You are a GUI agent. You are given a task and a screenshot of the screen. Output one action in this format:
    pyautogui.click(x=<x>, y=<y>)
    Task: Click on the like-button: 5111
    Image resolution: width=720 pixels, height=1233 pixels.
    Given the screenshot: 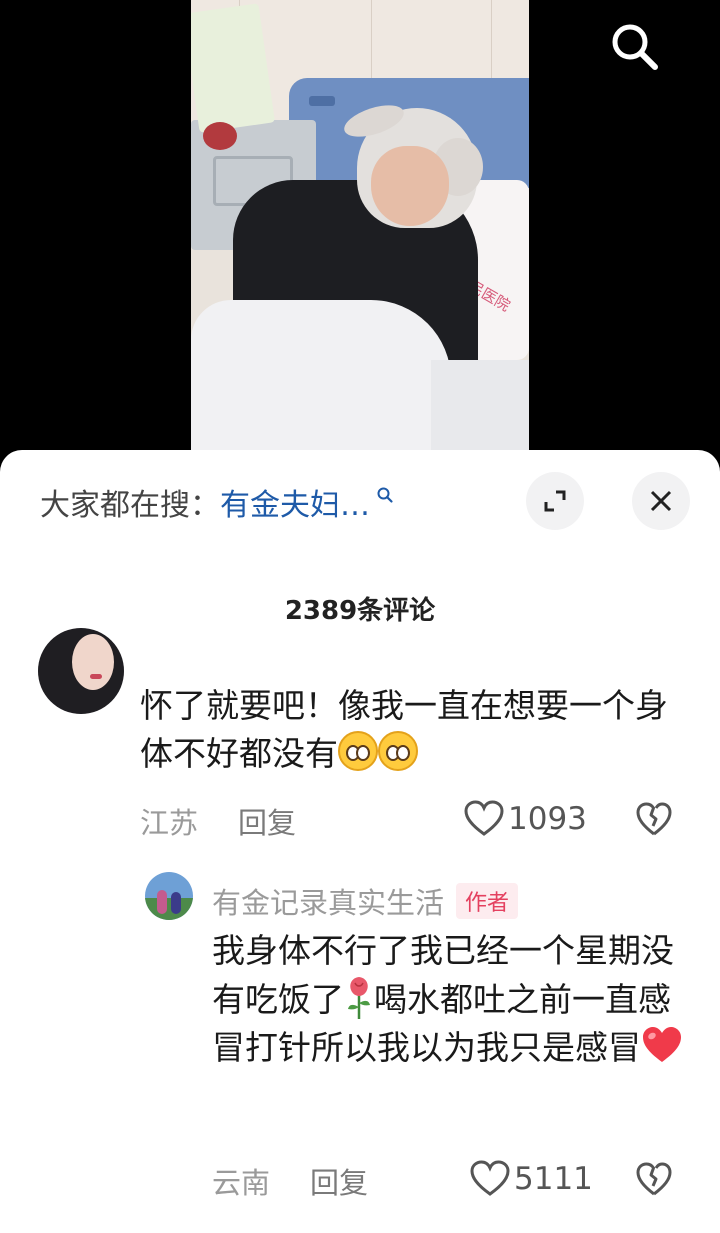 What is the action you would take?
    pyautogui.click(x=531, y=1179)
    